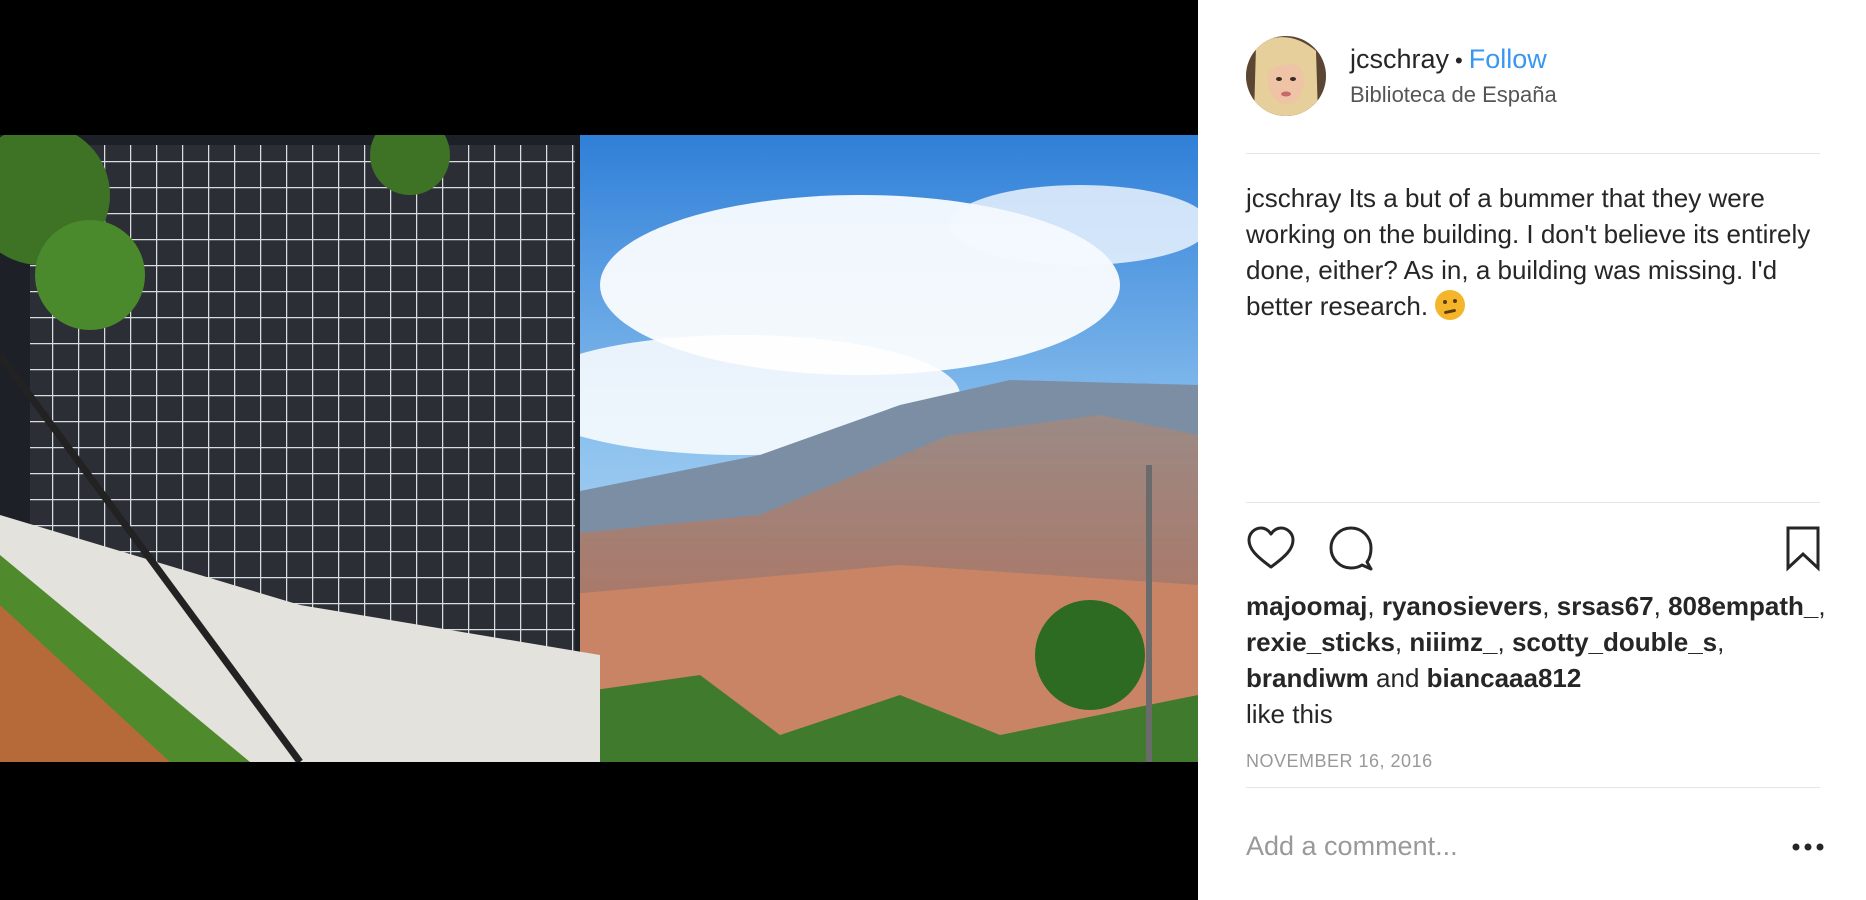 This screenshot has height=900, width=1866. What do you see at coordinates (1450, 305) in the screenshot?
I see `thinking-face-emoji-icon` at bounding box center [1450, 305].